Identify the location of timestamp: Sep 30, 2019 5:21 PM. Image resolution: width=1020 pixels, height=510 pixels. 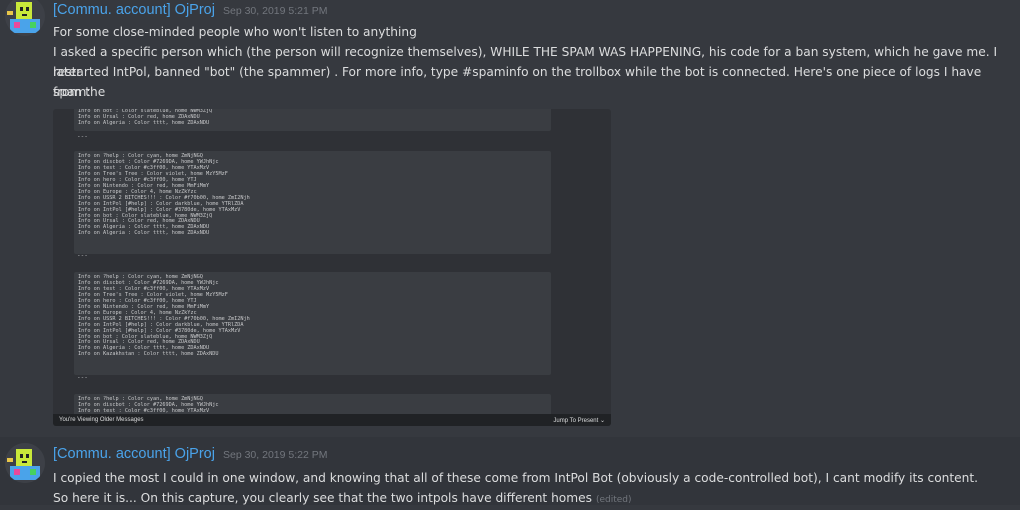
(275, 11).